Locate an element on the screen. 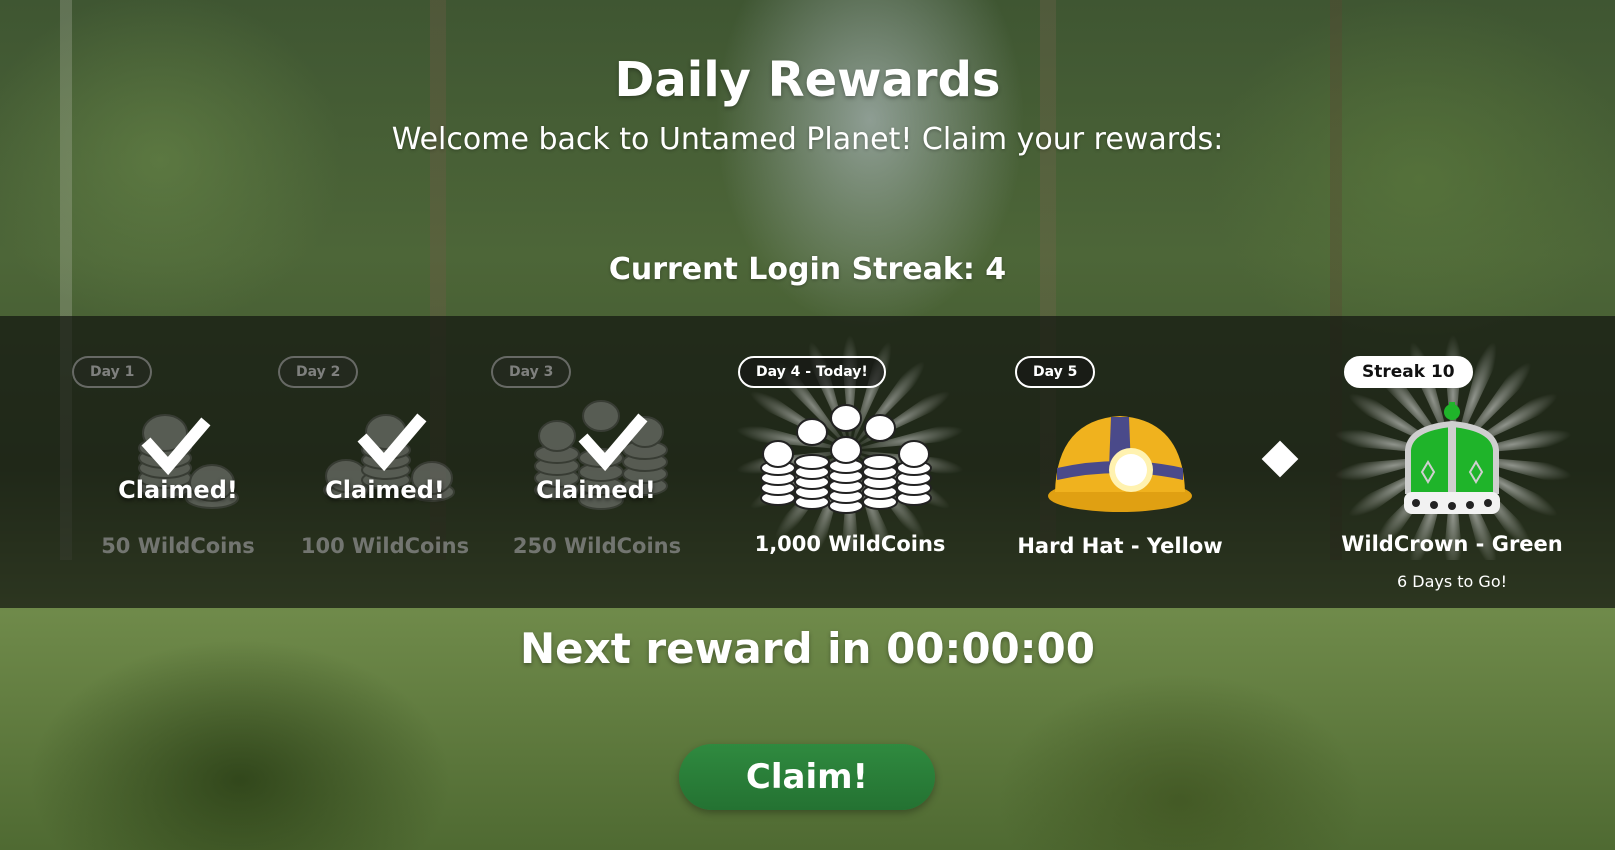 The height and width of the screenshot is (850, 1615). day-badge-today: Day 4 - Today! is located at coordinates (812, 372).